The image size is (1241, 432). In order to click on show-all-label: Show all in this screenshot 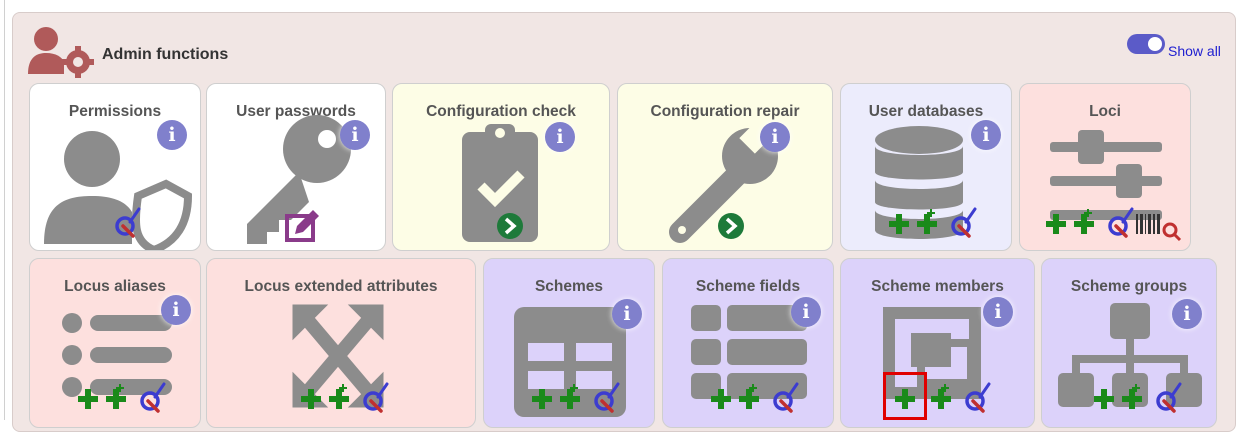, I will do `click(1194, 51)`.